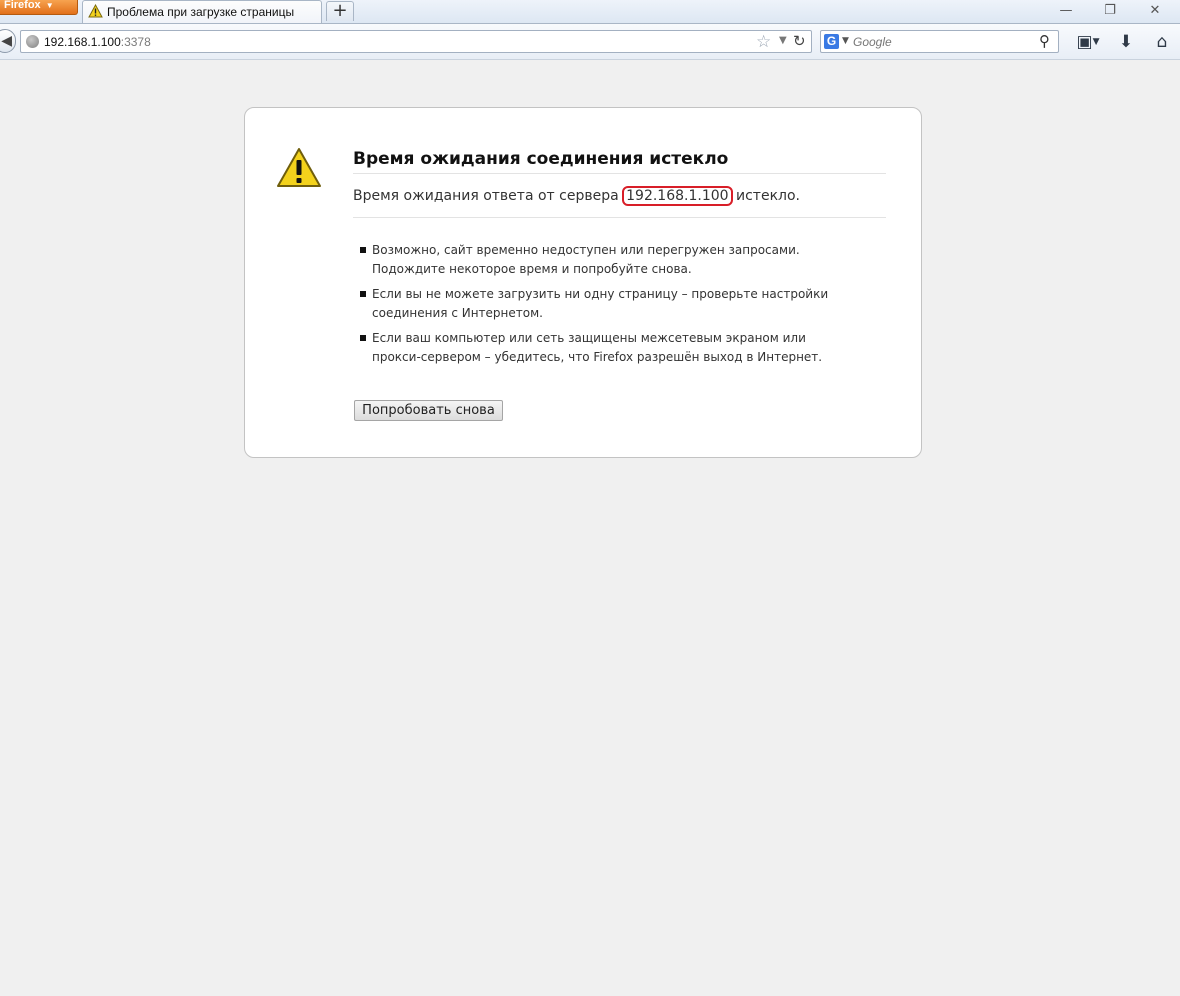 Image resolution: width=1180 pixels, height=996 pixels. Describe the element at coordinates (1110, 11) in the screenshot. I see `restore-button: ❐` at that location.